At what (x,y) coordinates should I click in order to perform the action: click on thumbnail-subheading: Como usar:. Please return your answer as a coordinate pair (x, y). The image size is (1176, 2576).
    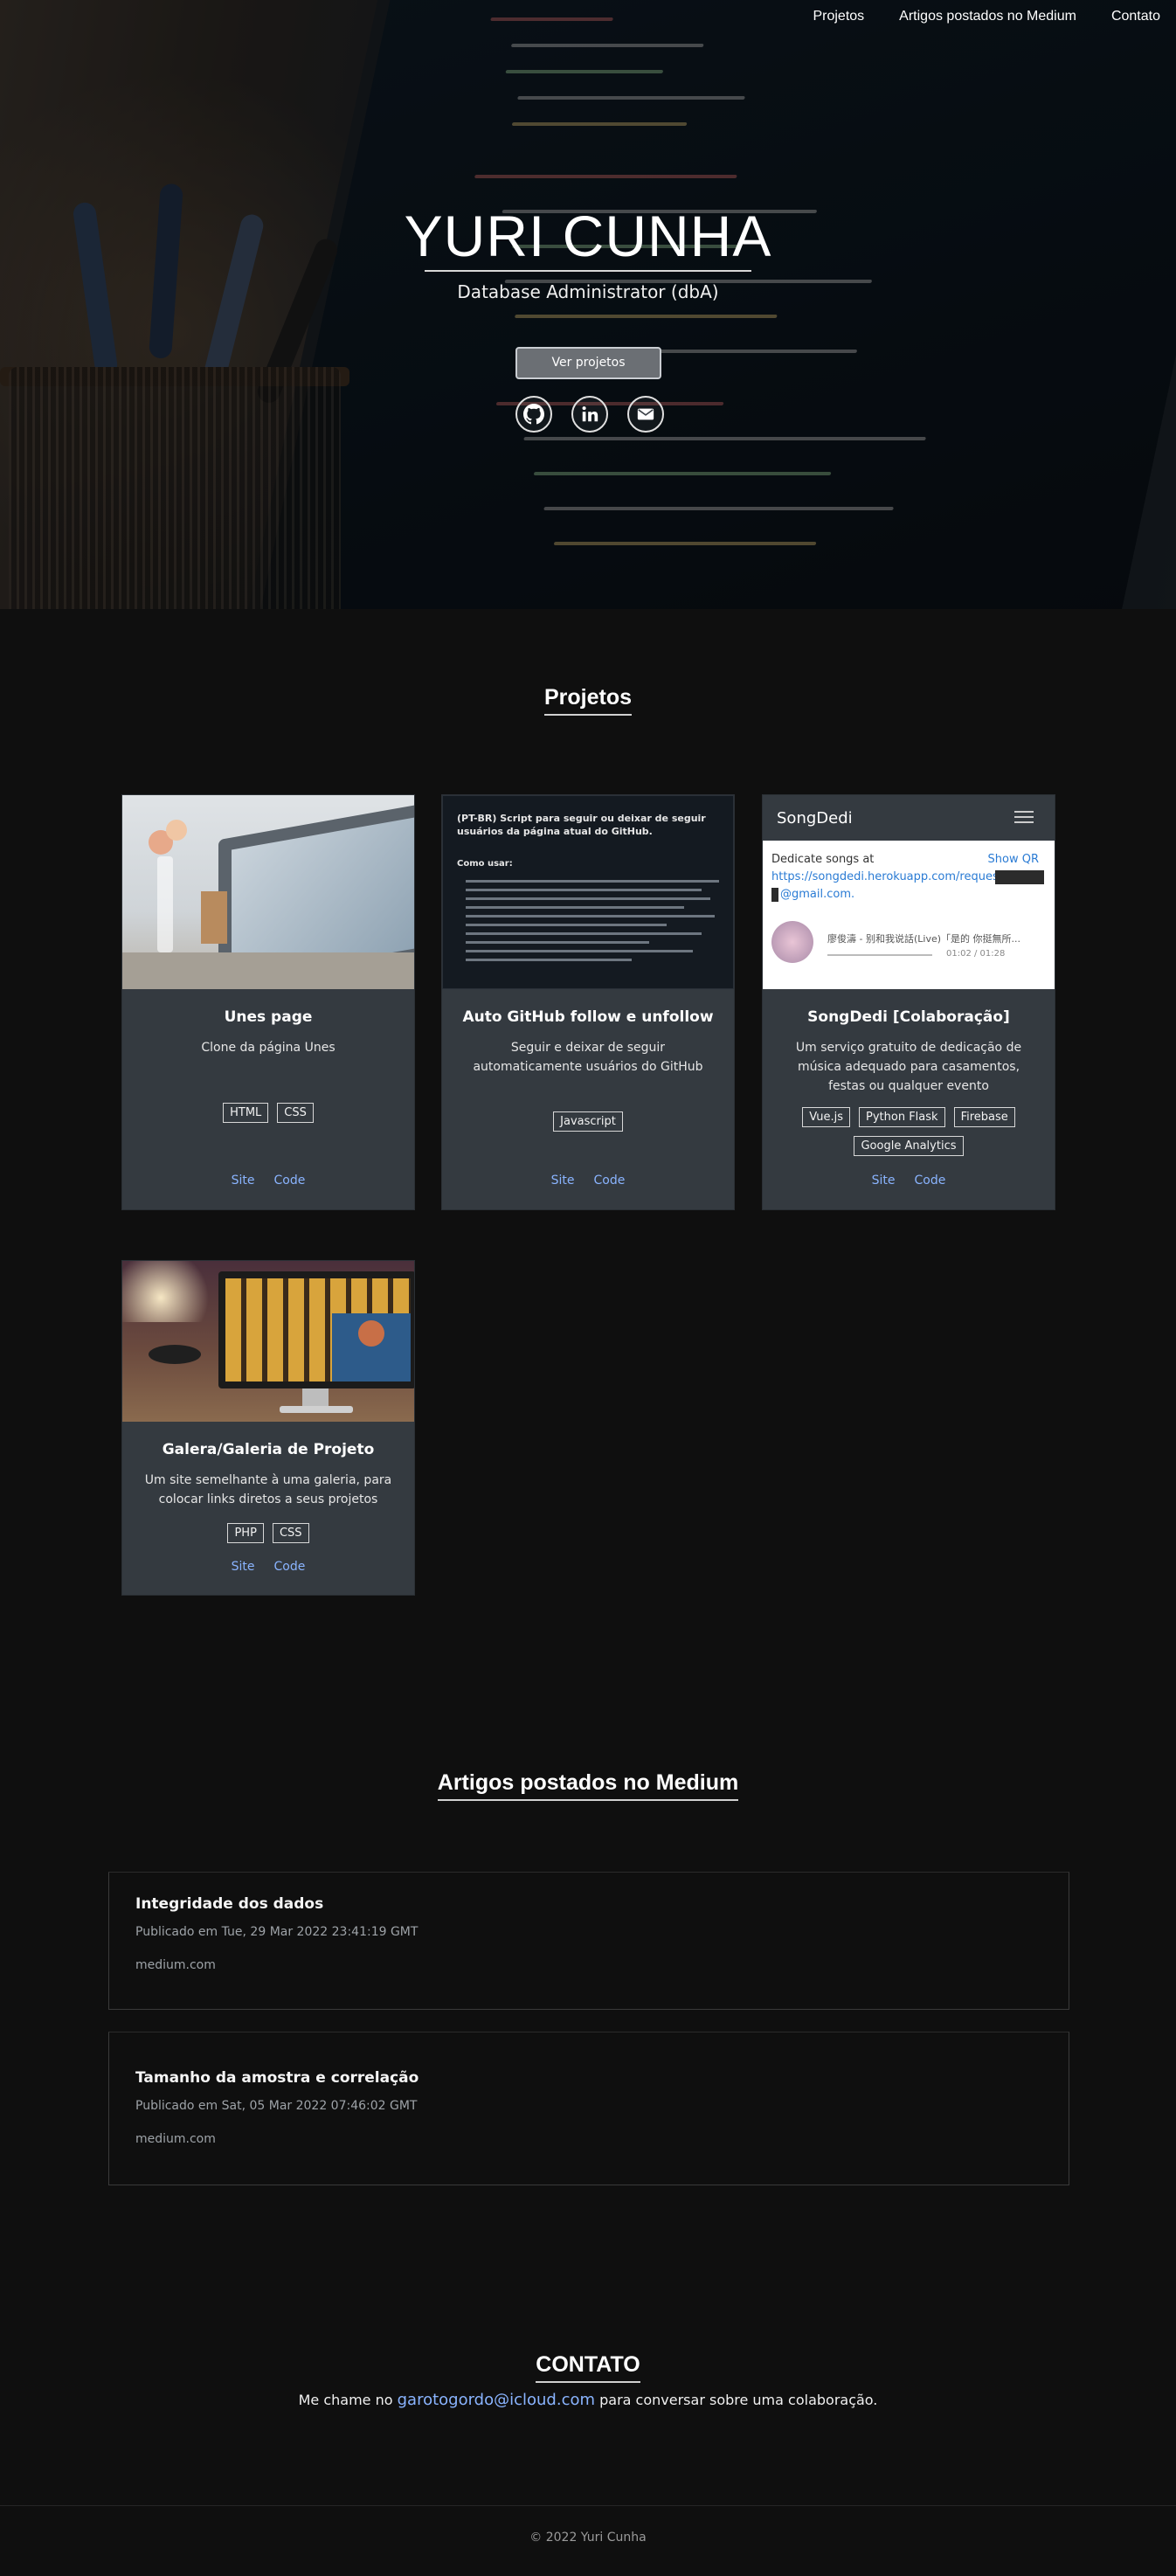
    Looking at the image, I should click on (485, 864).